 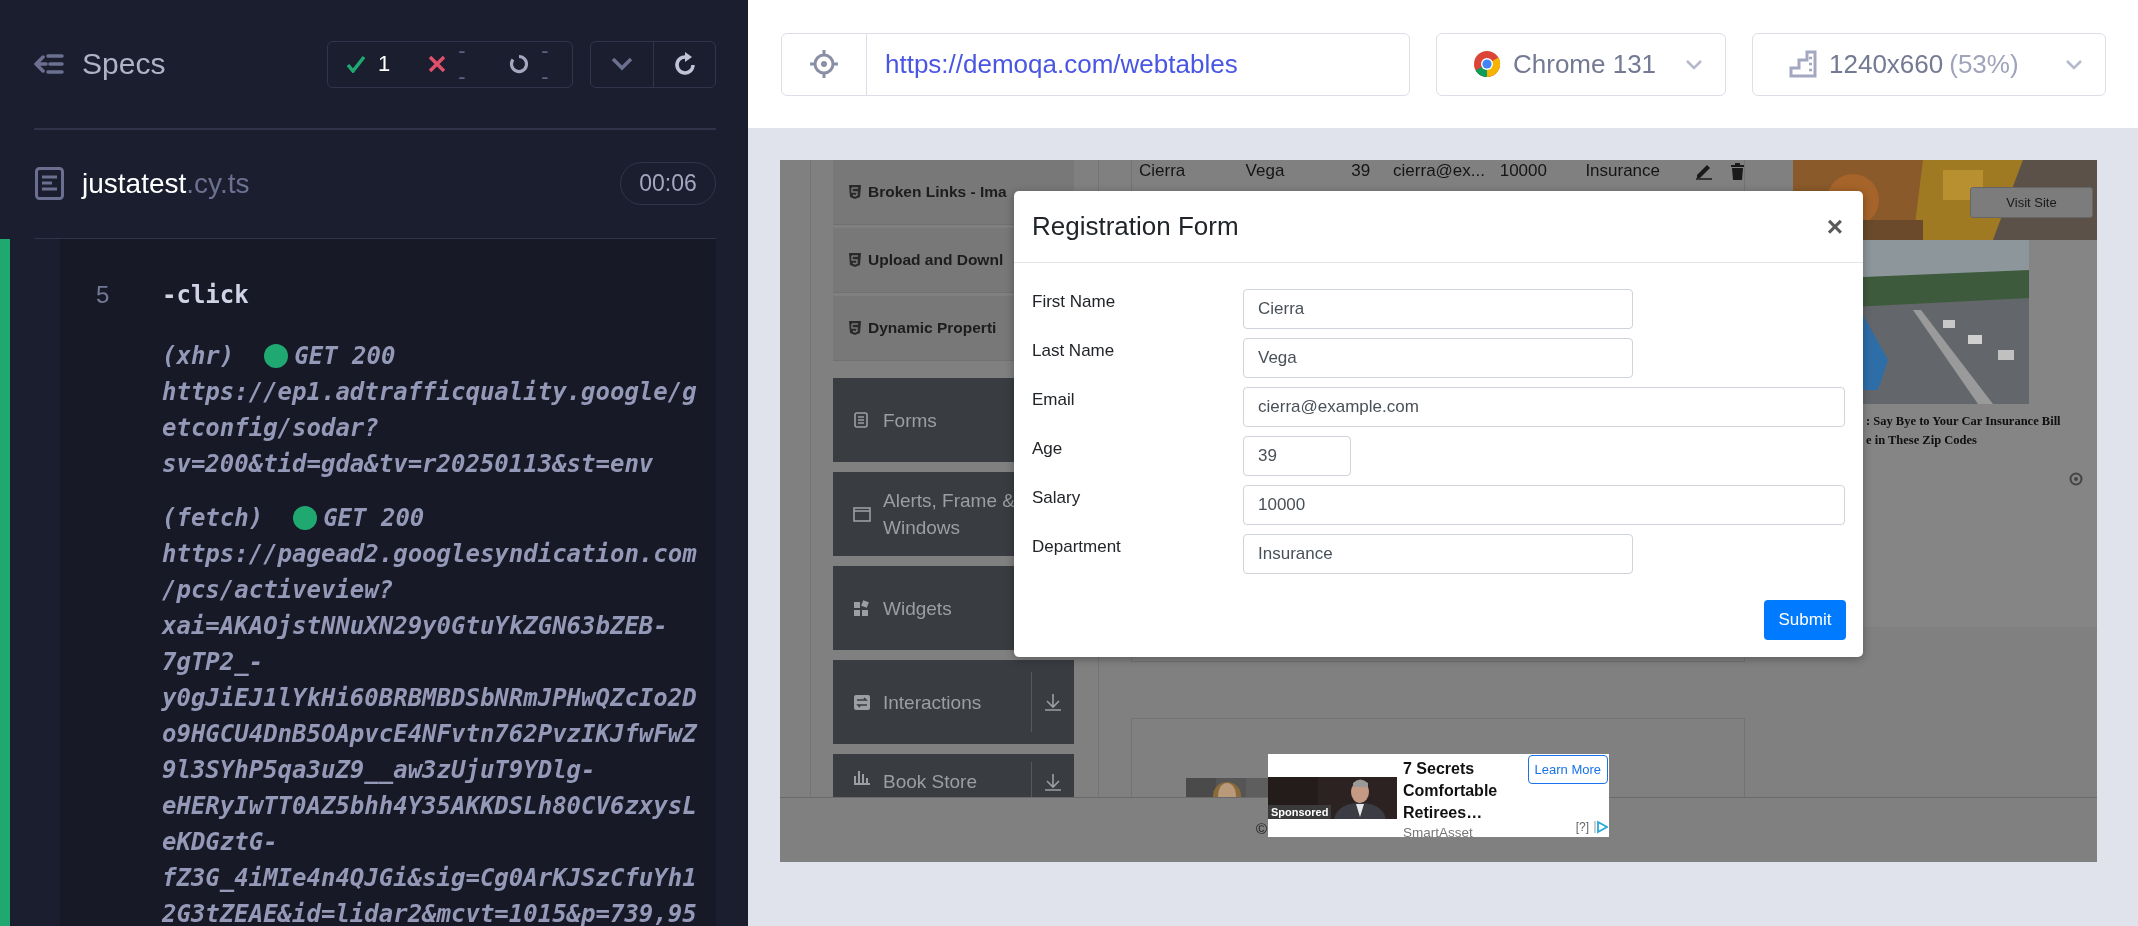 I want to click on table-cell-text: 39, so click(x=1361, y=171).